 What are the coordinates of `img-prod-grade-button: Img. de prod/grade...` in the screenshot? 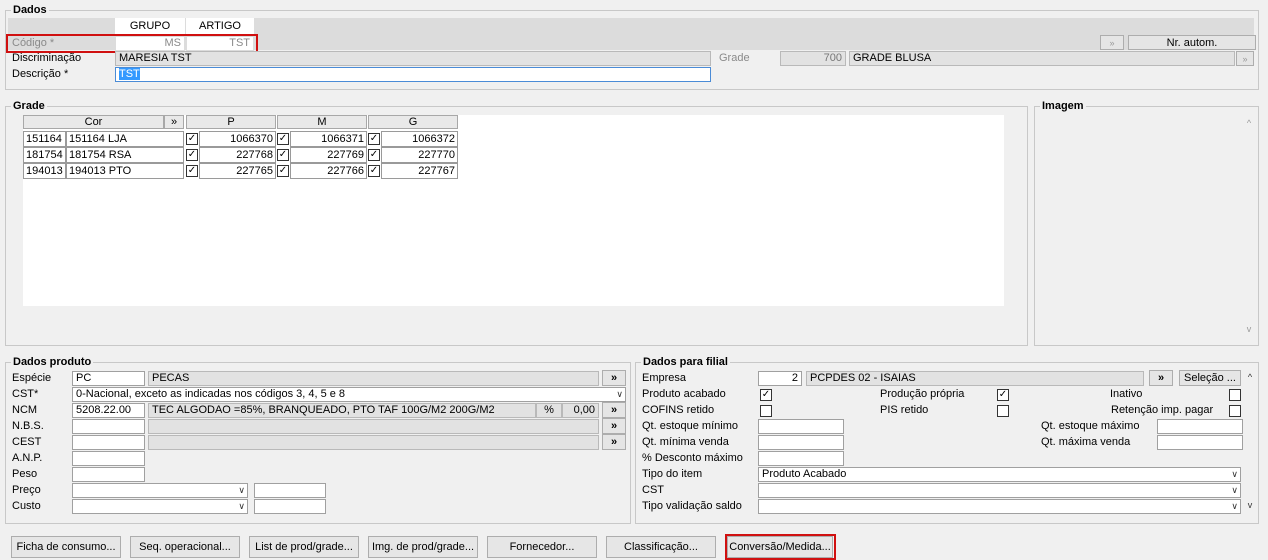 It's located at (423, 547).